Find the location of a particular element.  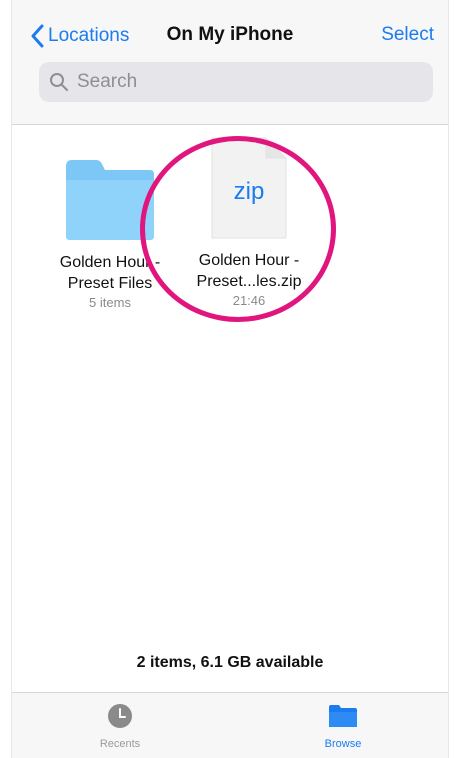

storage-status: 2 items, 6.1 GB available is located at coordinates (230, 662).